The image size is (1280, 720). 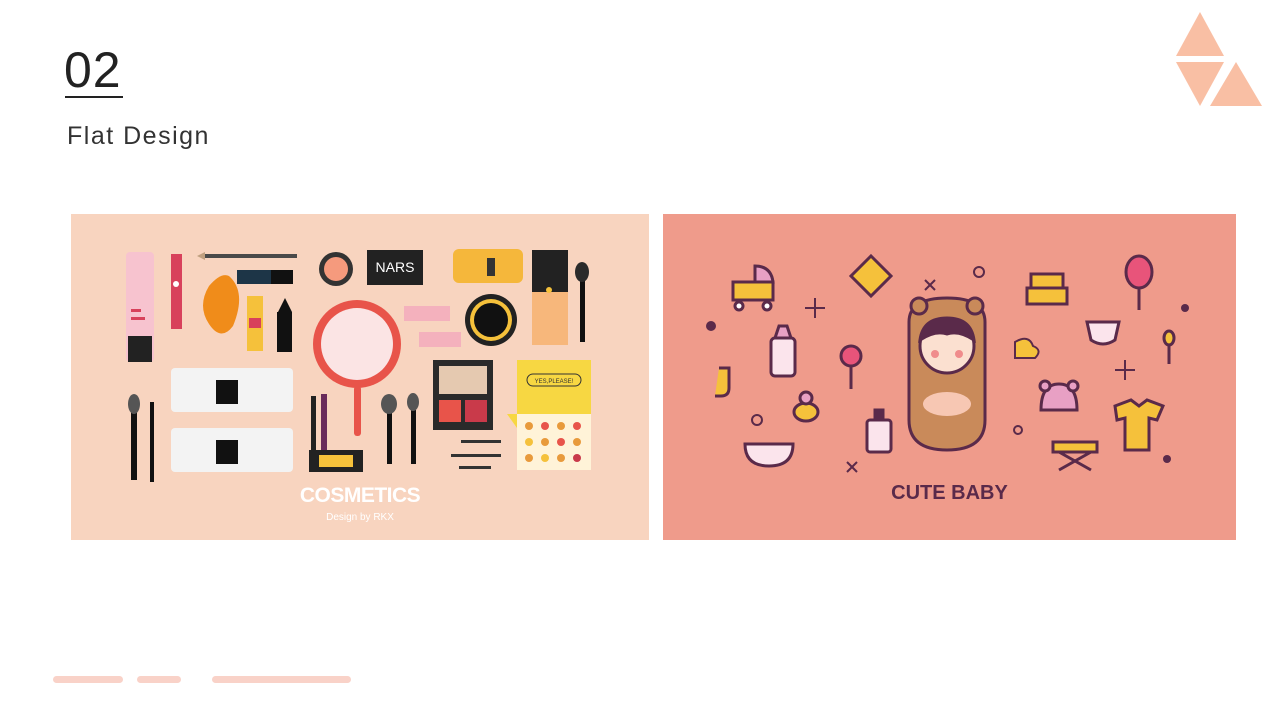 I want to click on section-number: 02, so click(x=93, y=70).